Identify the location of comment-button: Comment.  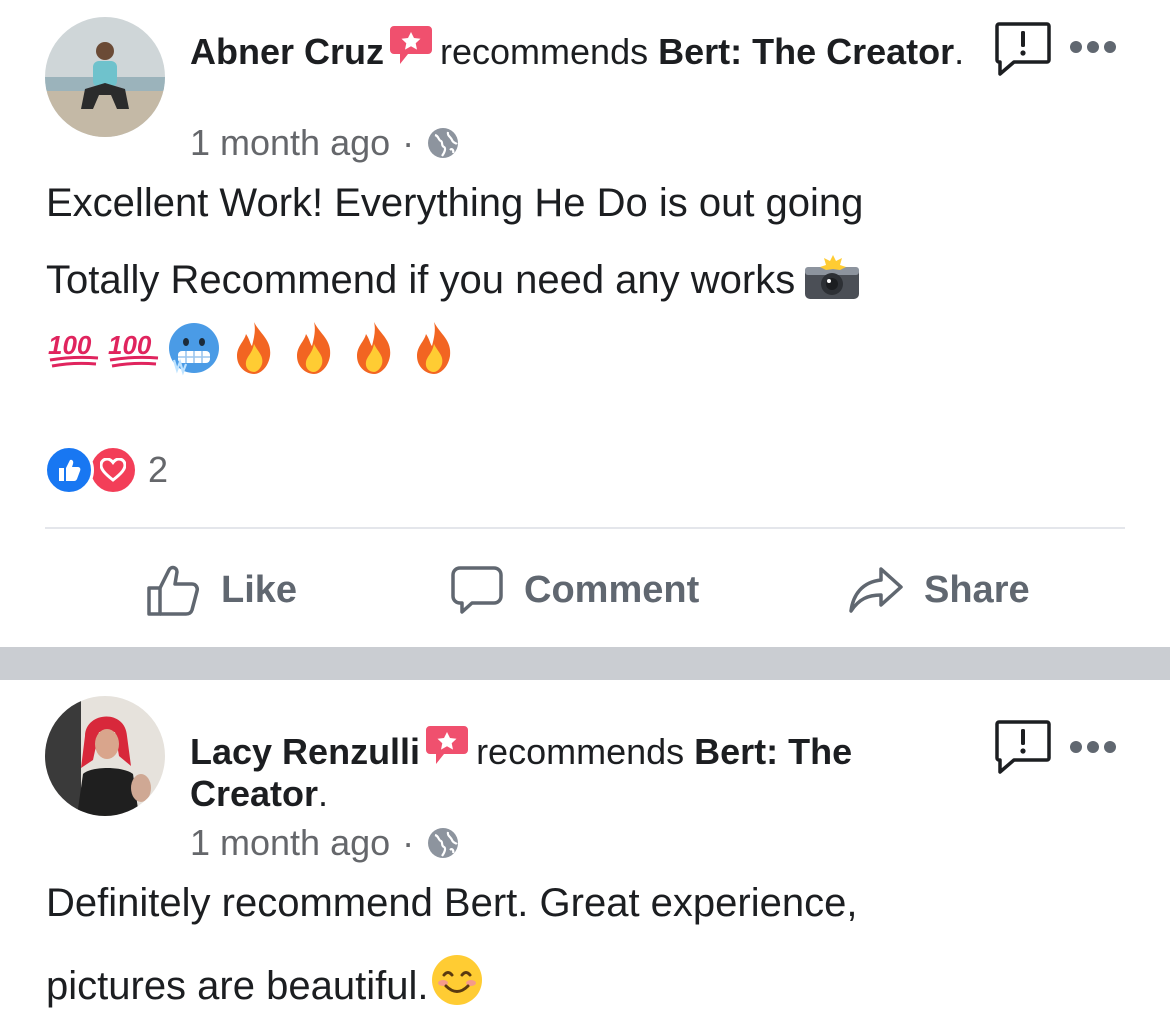
(574, 590).